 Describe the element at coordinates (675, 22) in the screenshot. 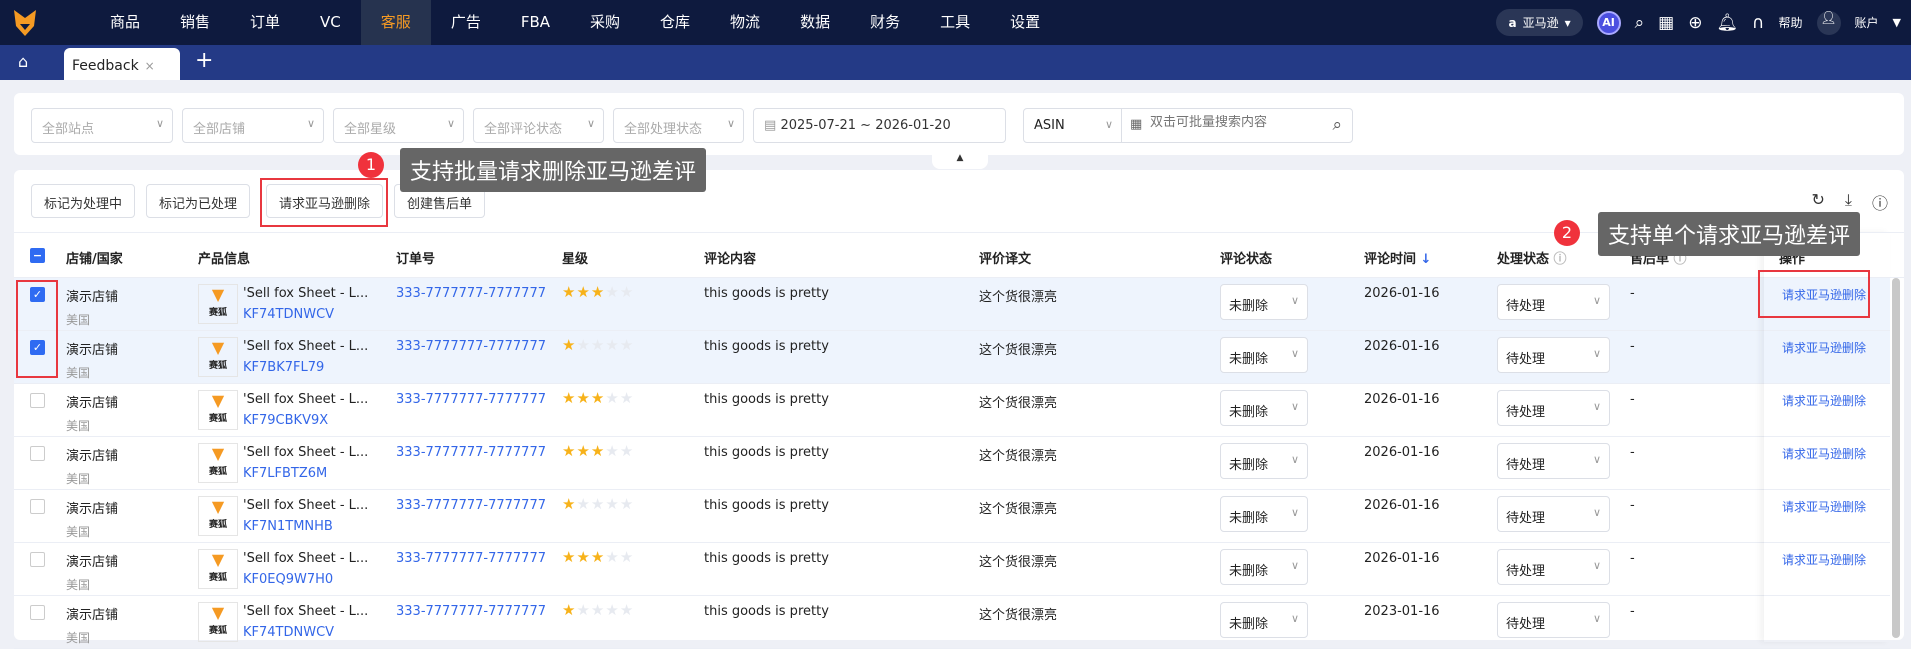

I see `nav-item: 仓库` at that location.